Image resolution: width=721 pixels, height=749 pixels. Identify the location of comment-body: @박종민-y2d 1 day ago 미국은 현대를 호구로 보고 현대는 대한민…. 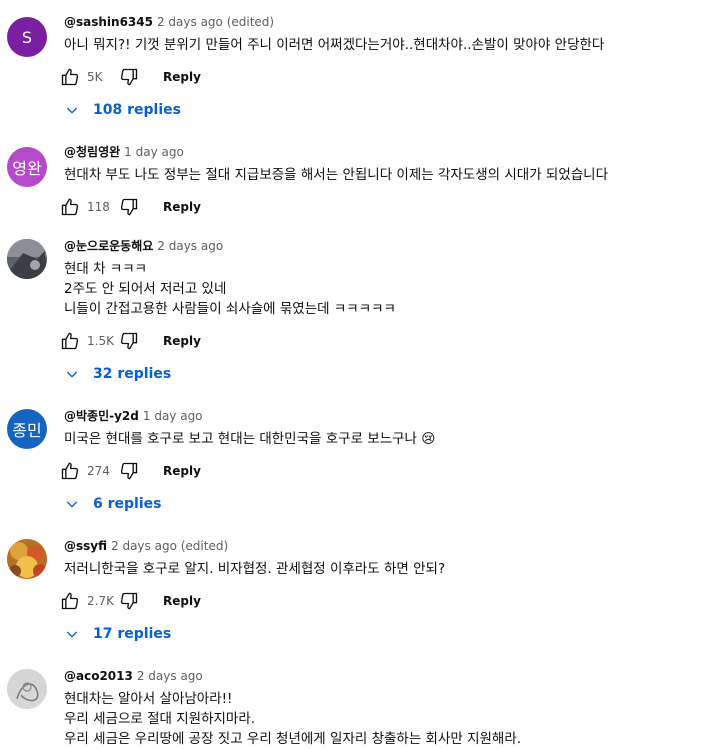
(387, 428).